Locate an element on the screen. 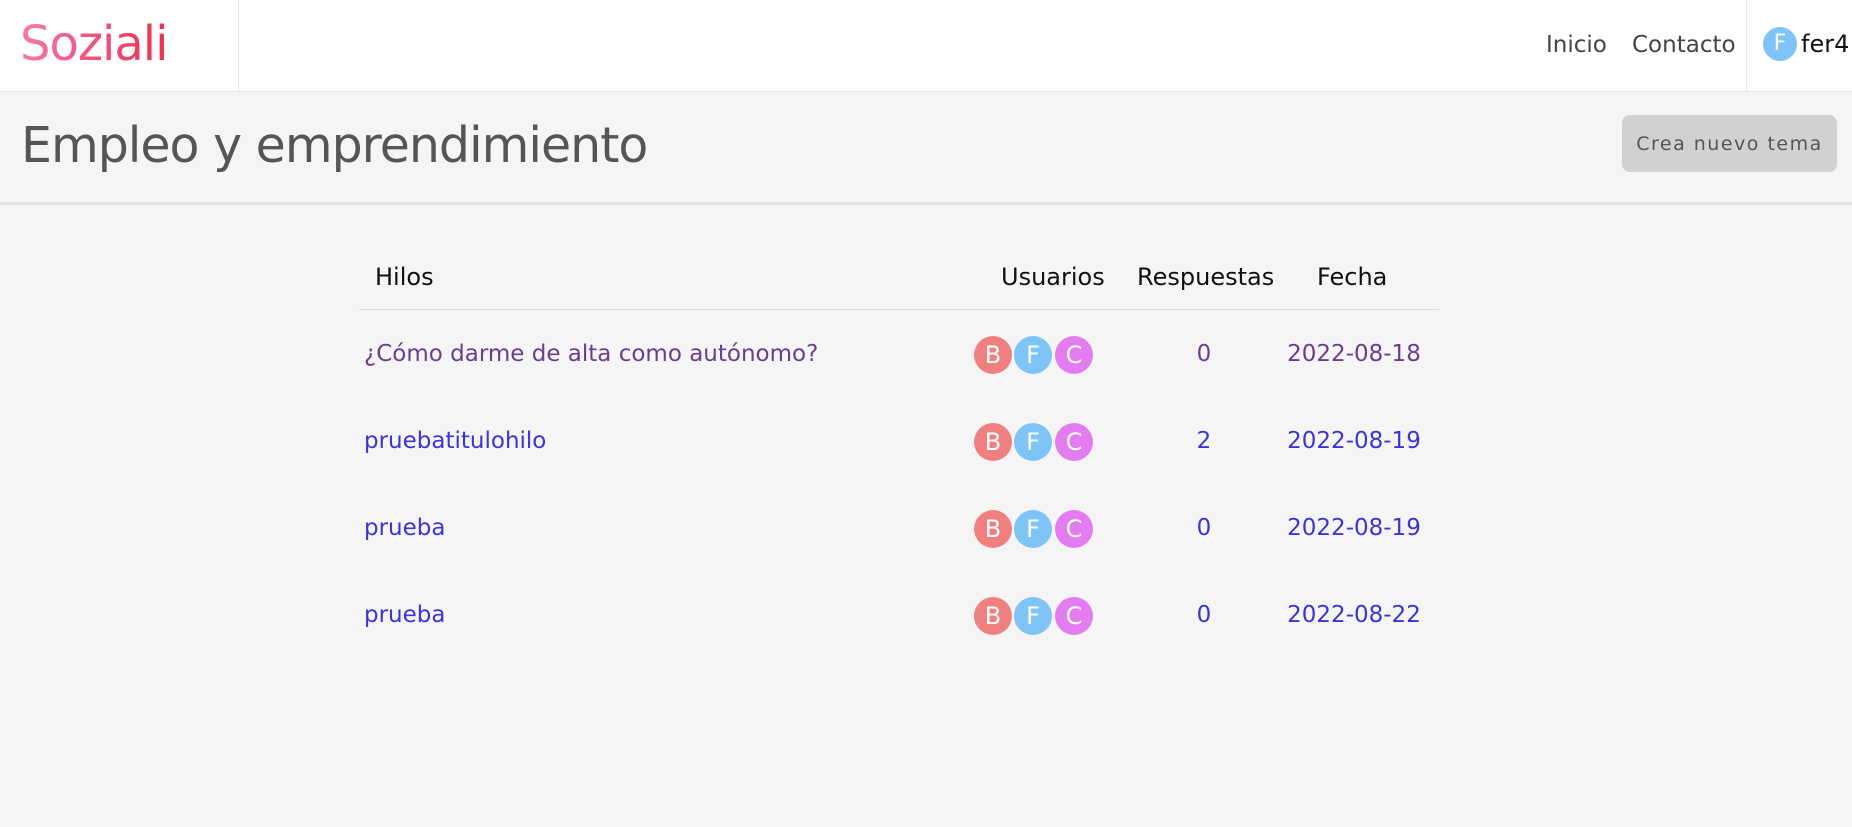 The width and height of the screenshot is (1852, 827). top-navbar: Soziali Inicio Contacto F fer4 is located at coordinates (926, 46).